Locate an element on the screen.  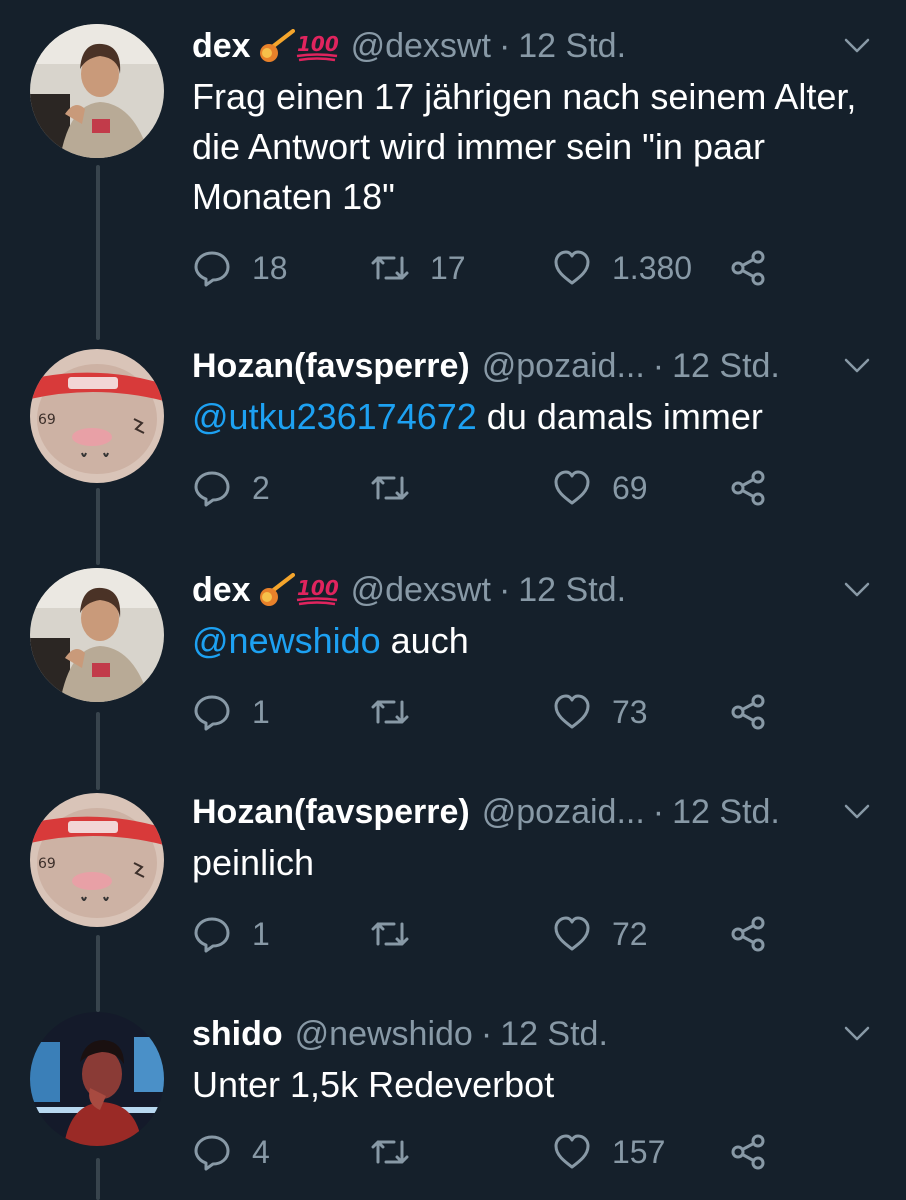
reply-count: 18 is located at coordinates (270, 267).